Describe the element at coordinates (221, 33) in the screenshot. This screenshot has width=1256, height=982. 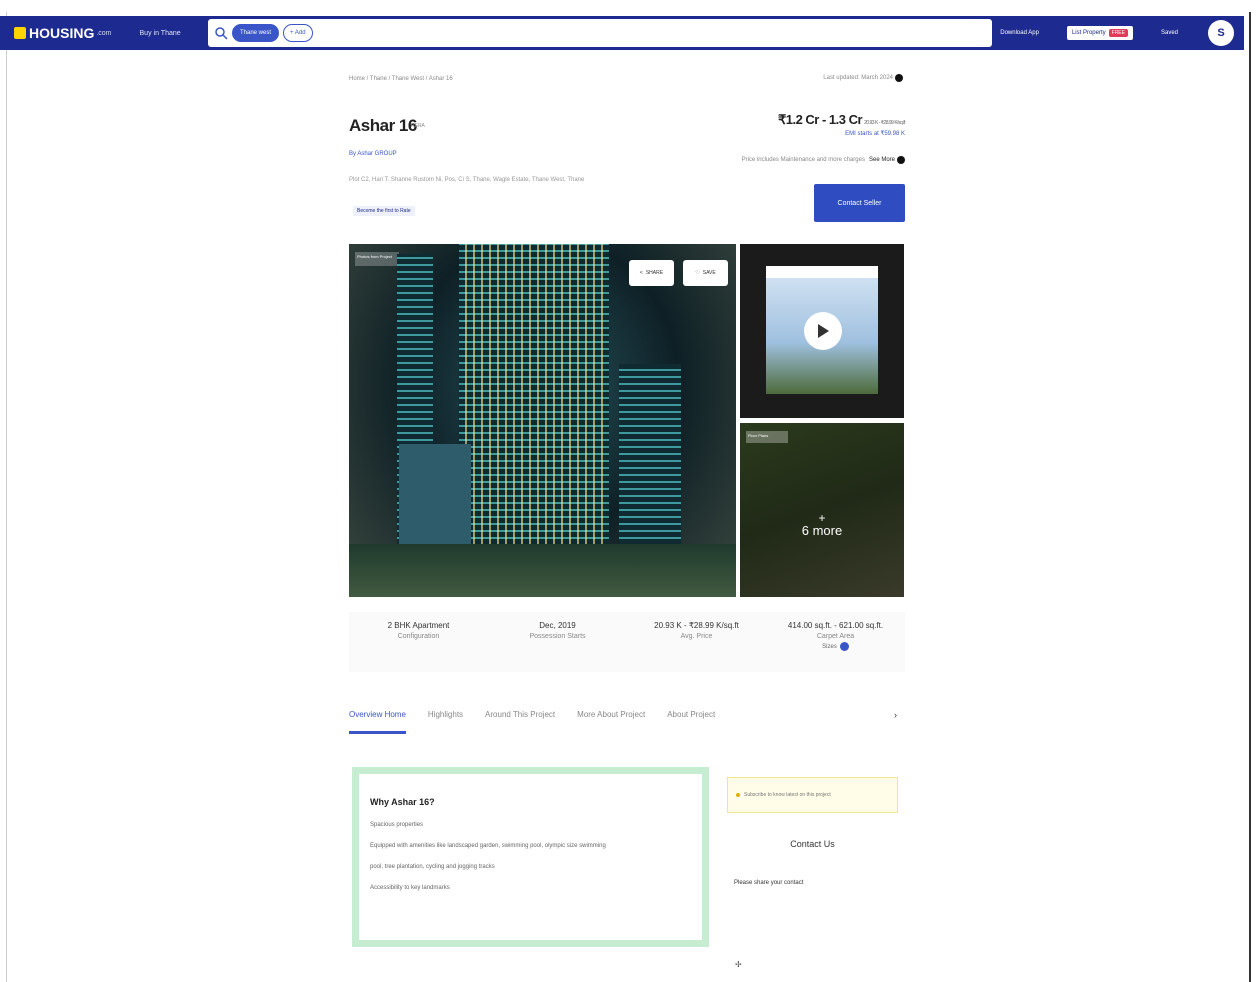
I see `search-icon` at that location.